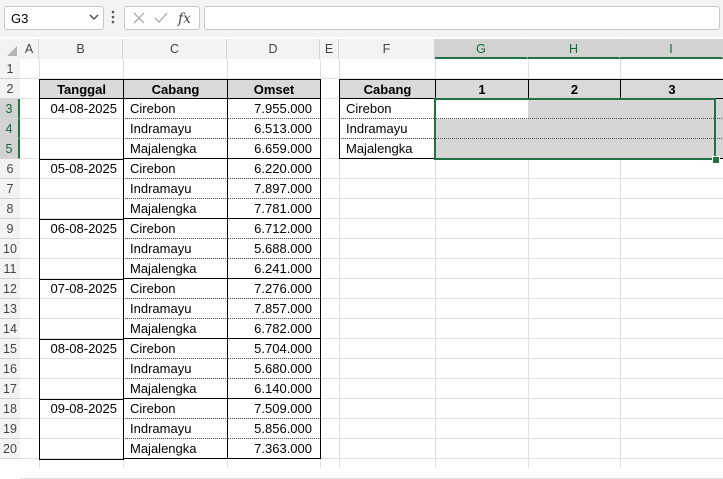  Describe the element at coordinates (274, 169) in the screenshot. I see `omset-cell: 6.220.000` at that location.